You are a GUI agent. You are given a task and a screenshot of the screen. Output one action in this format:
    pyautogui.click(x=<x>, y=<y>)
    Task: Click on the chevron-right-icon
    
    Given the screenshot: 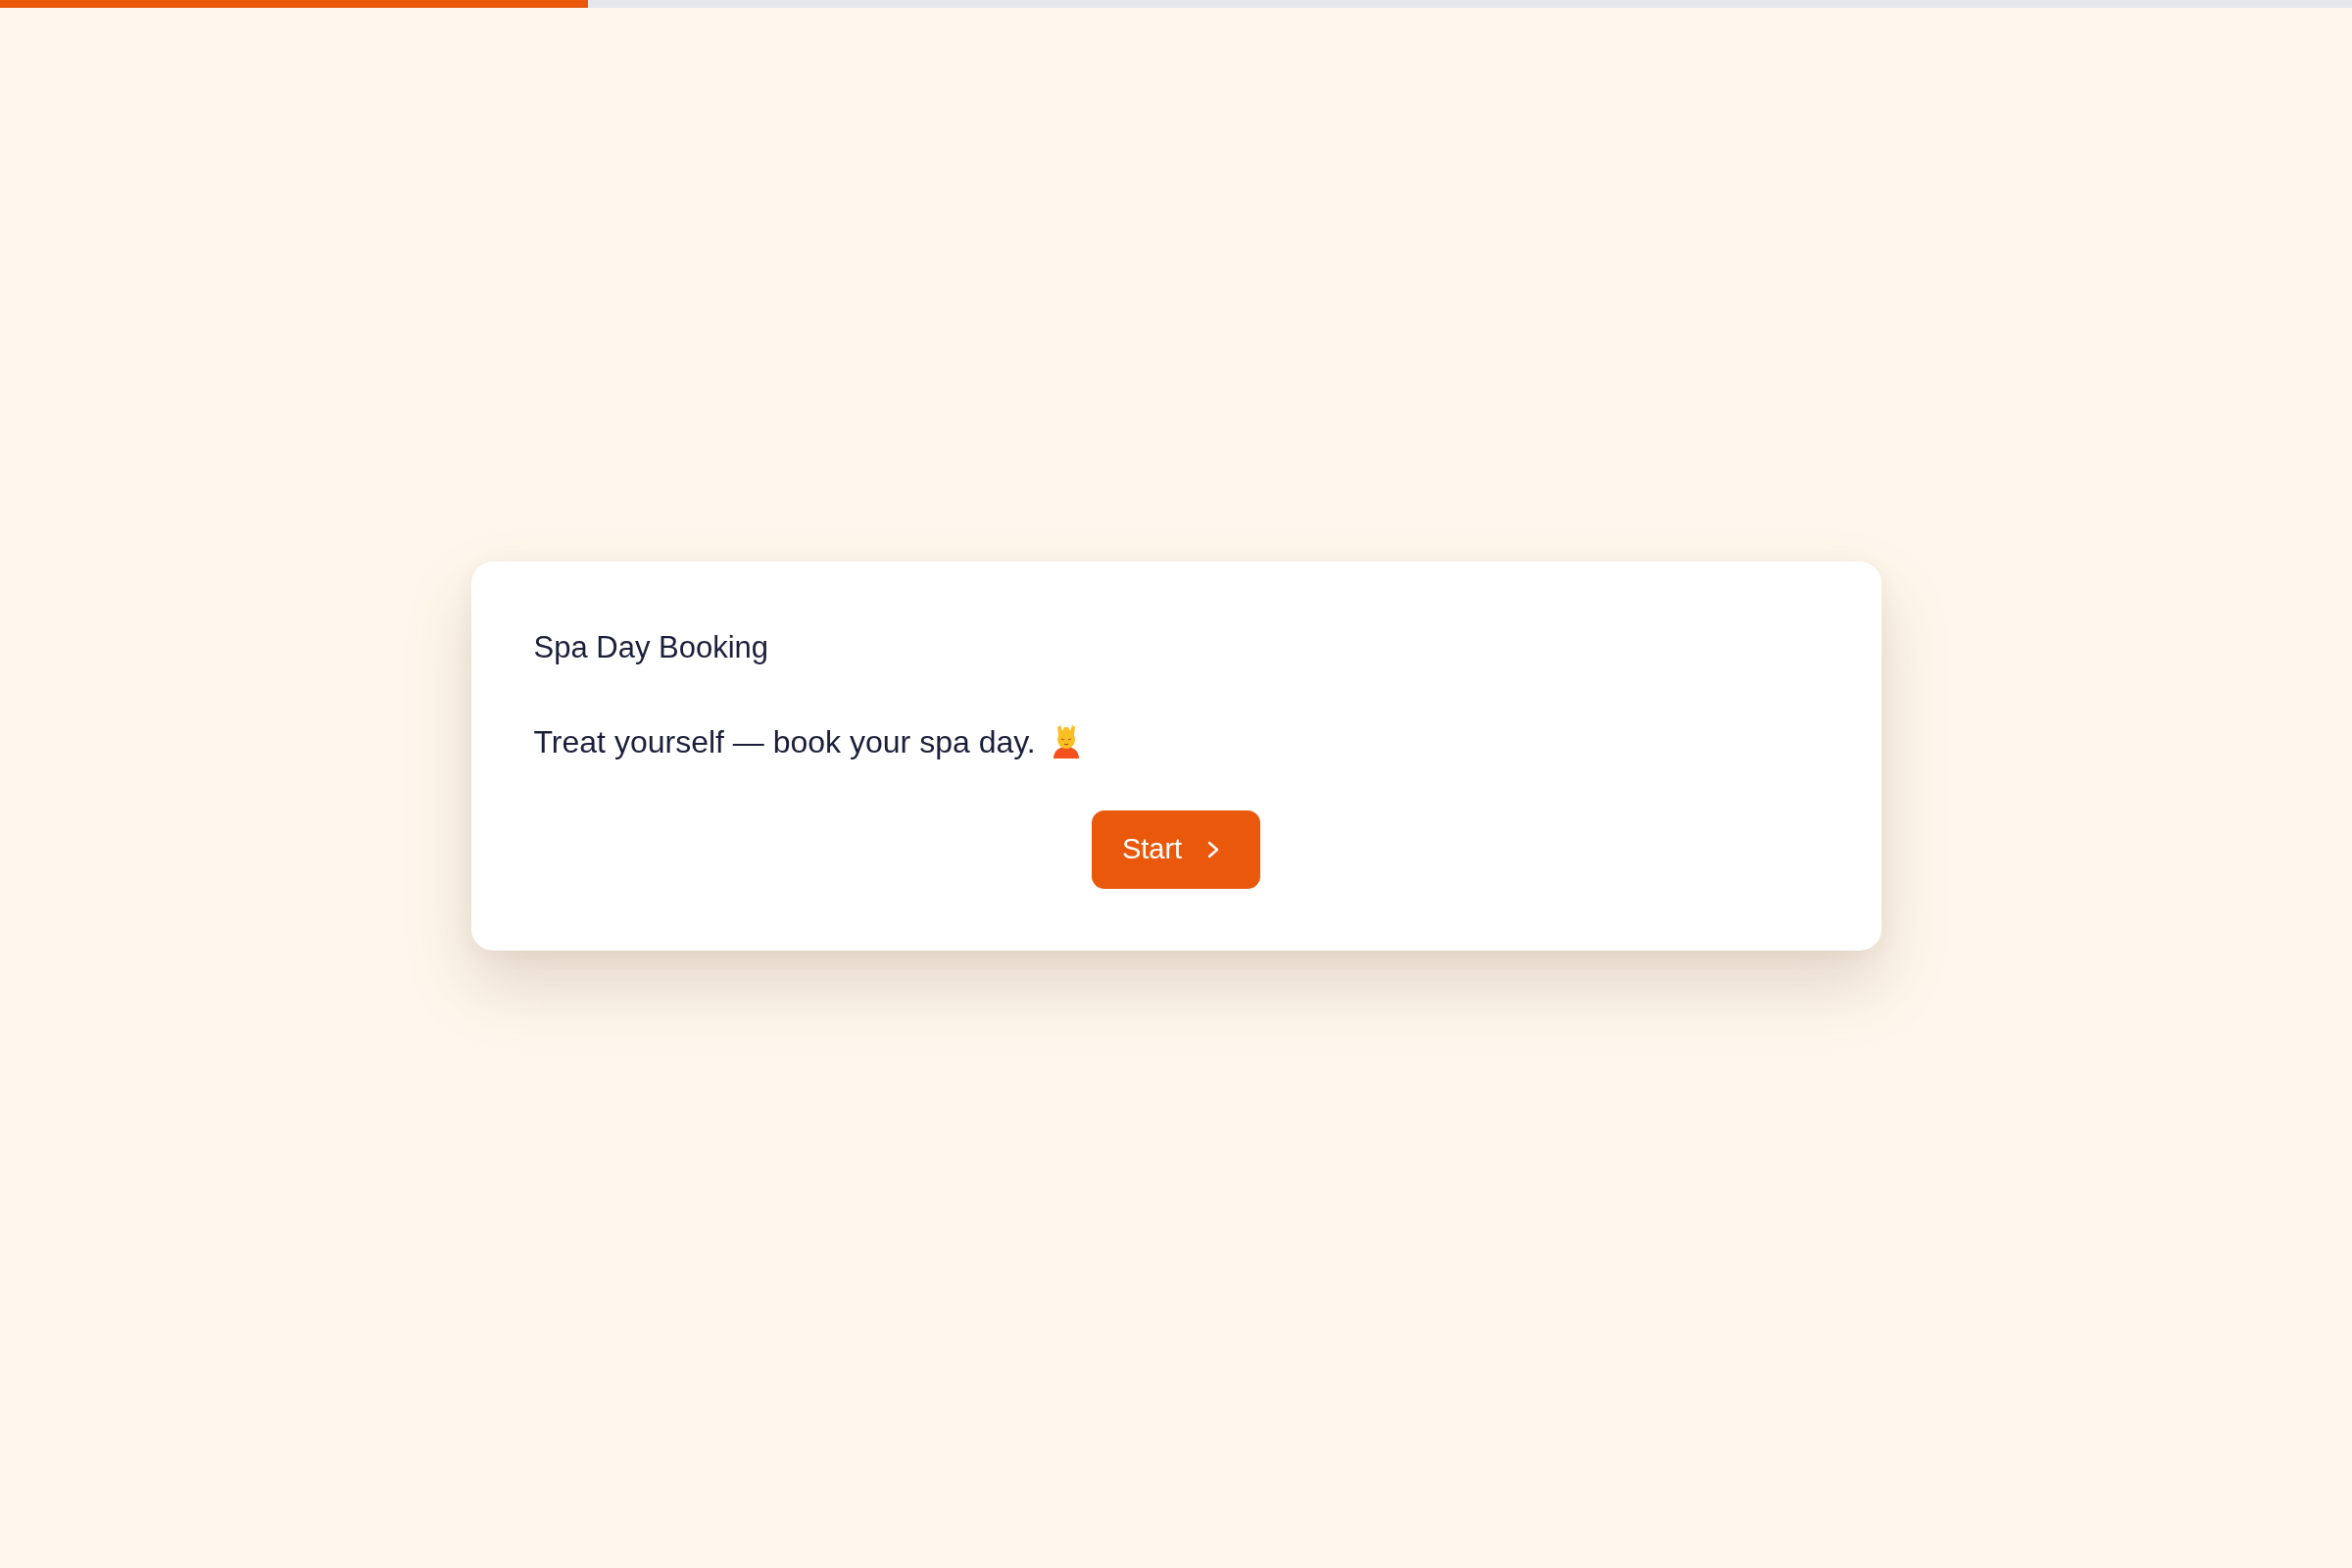 What is the action you would take?
    pyautogui.click(x=1213, y=849)
    